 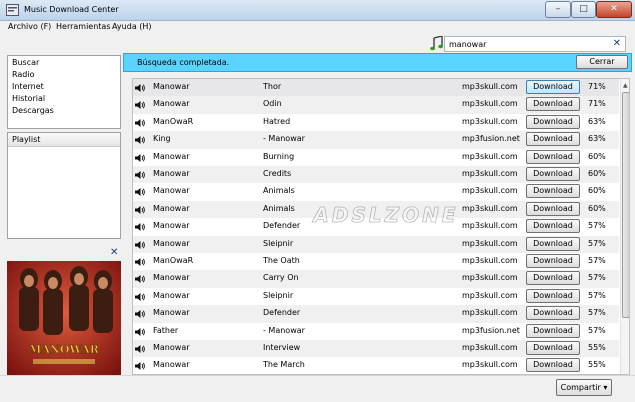 What do you see at coordinates (602, 62) in the screenshot?
I see `close-infobar-button: Cerrar` at bounding box center [602, 62].